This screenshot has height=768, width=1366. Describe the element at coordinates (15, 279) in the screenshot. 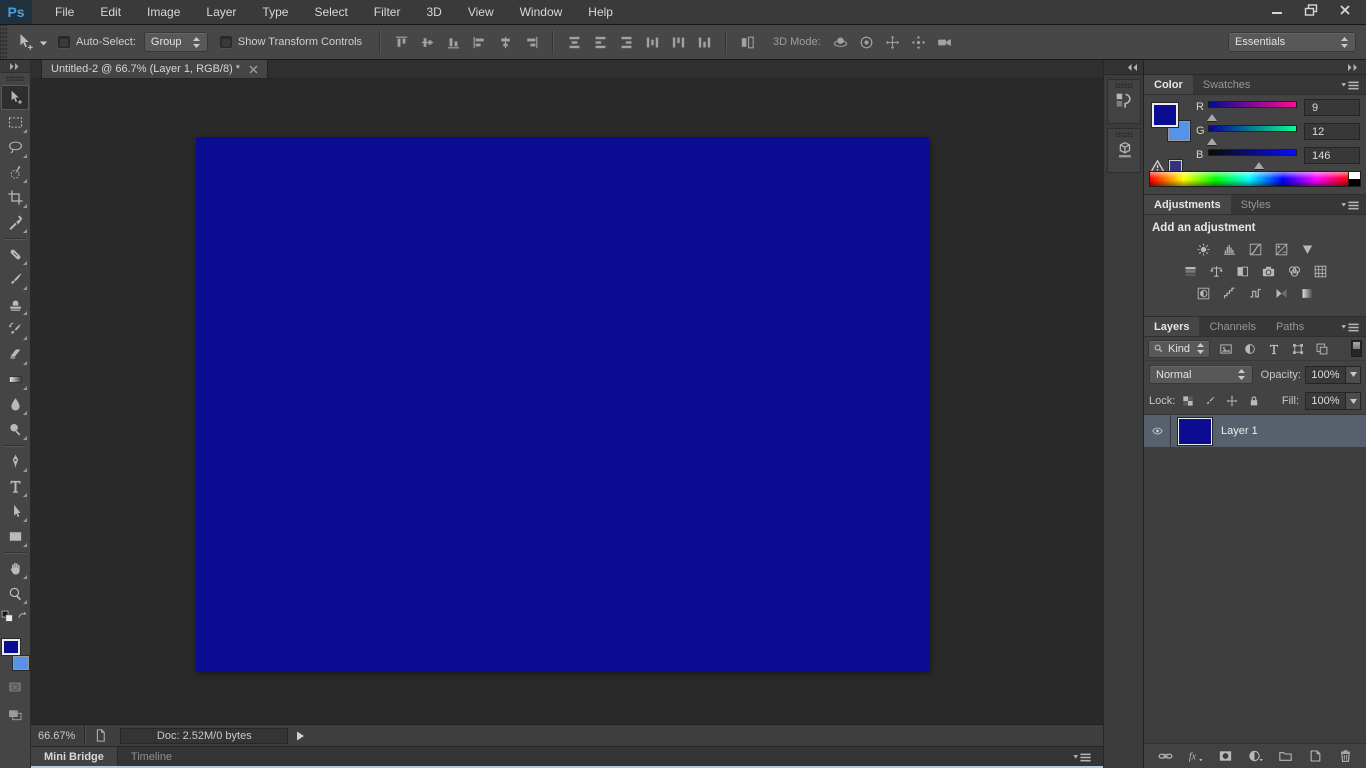

I see `brush-tool` at that location.